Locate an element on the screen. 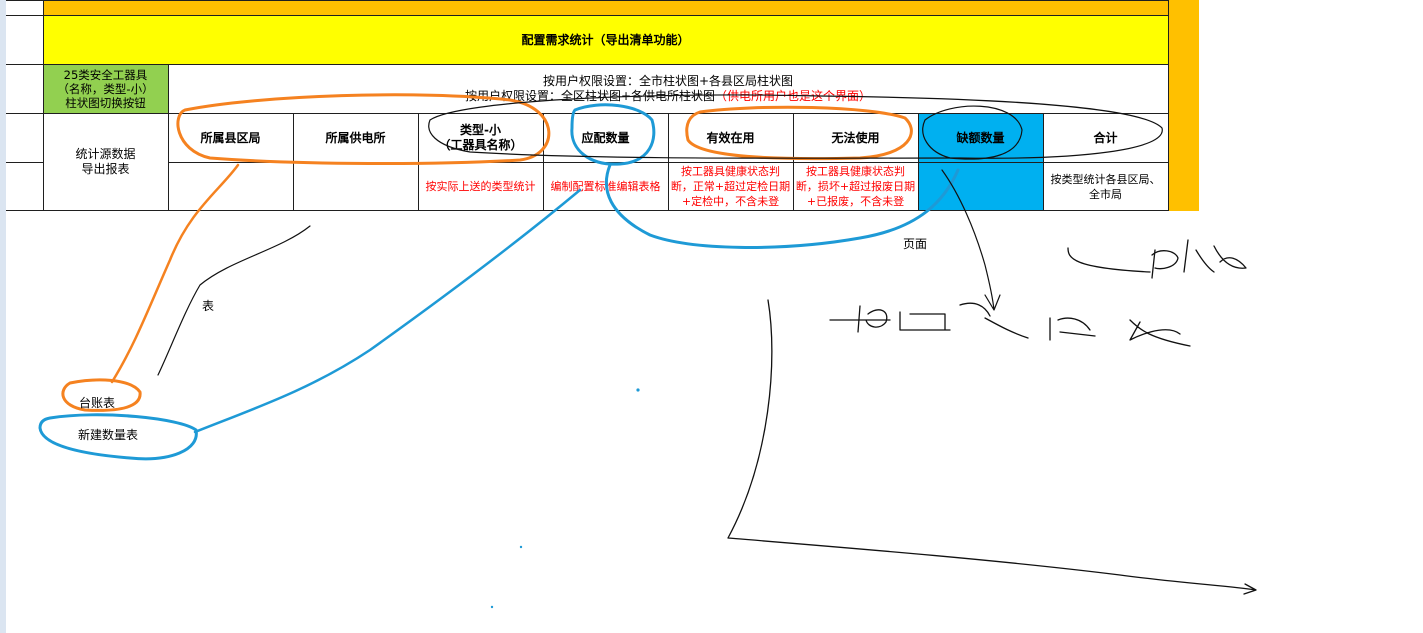  black-scribble-glyphs is located at coordinates (1010, 324).